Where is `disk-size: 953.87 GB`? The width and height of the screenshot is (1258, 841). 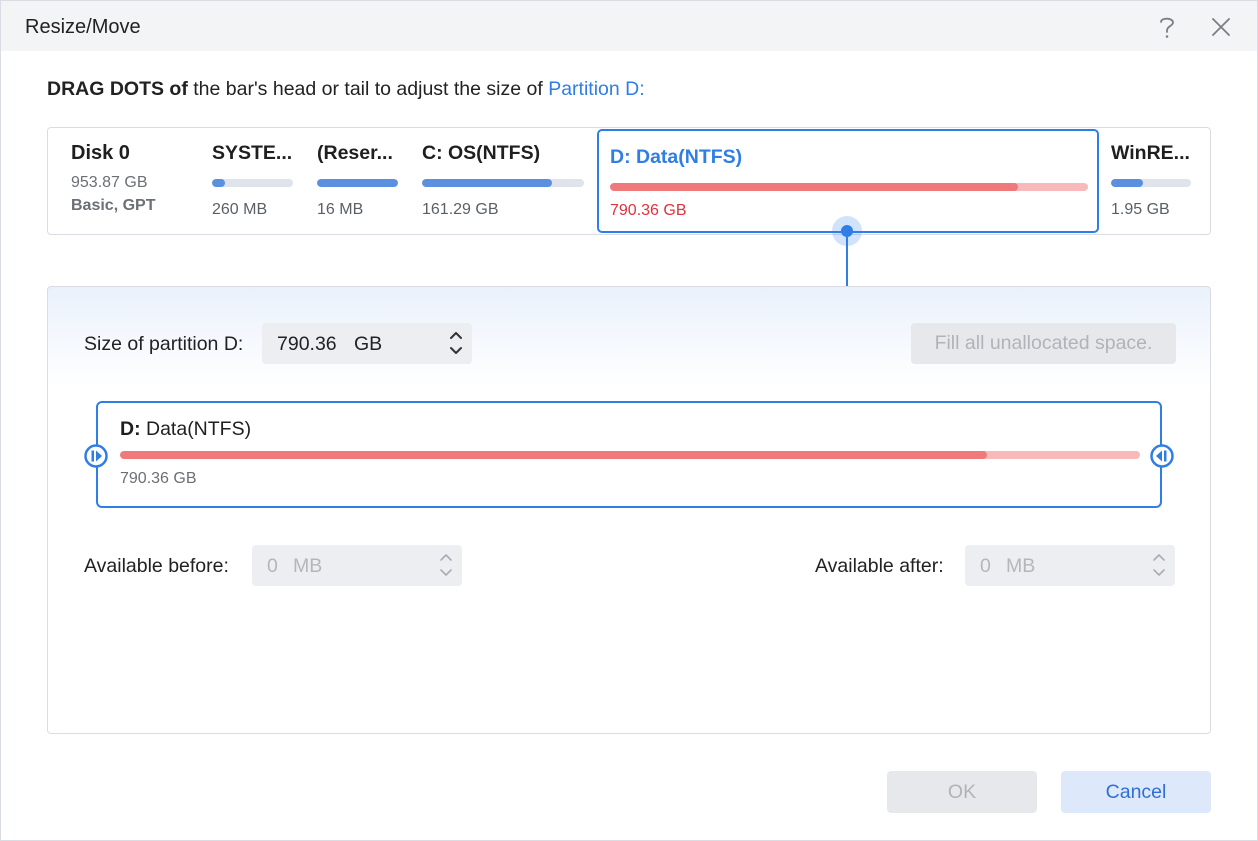 disk-size: 953.87 GB is located at coordinates (109, 182).